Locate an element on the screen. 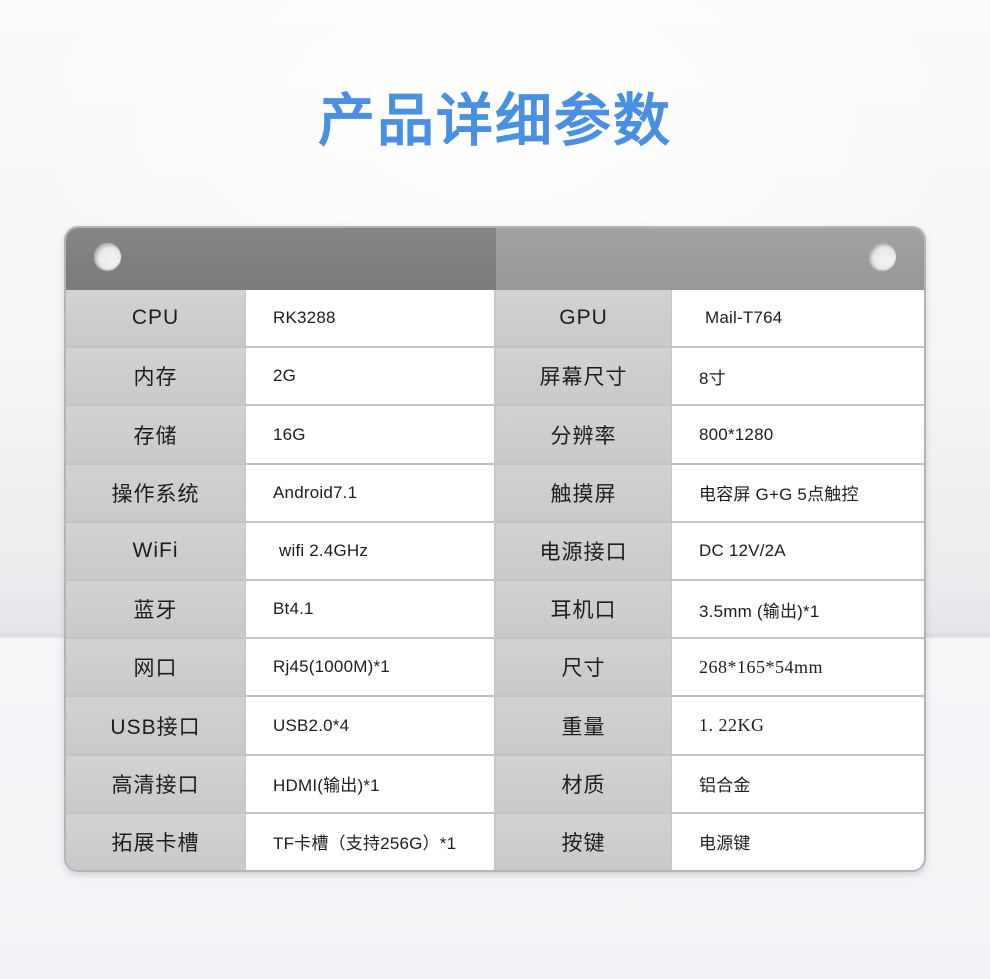 The height and width of the screenshot is (979, 990). table-row: 存储 16G is located at coordinates (280, 433).